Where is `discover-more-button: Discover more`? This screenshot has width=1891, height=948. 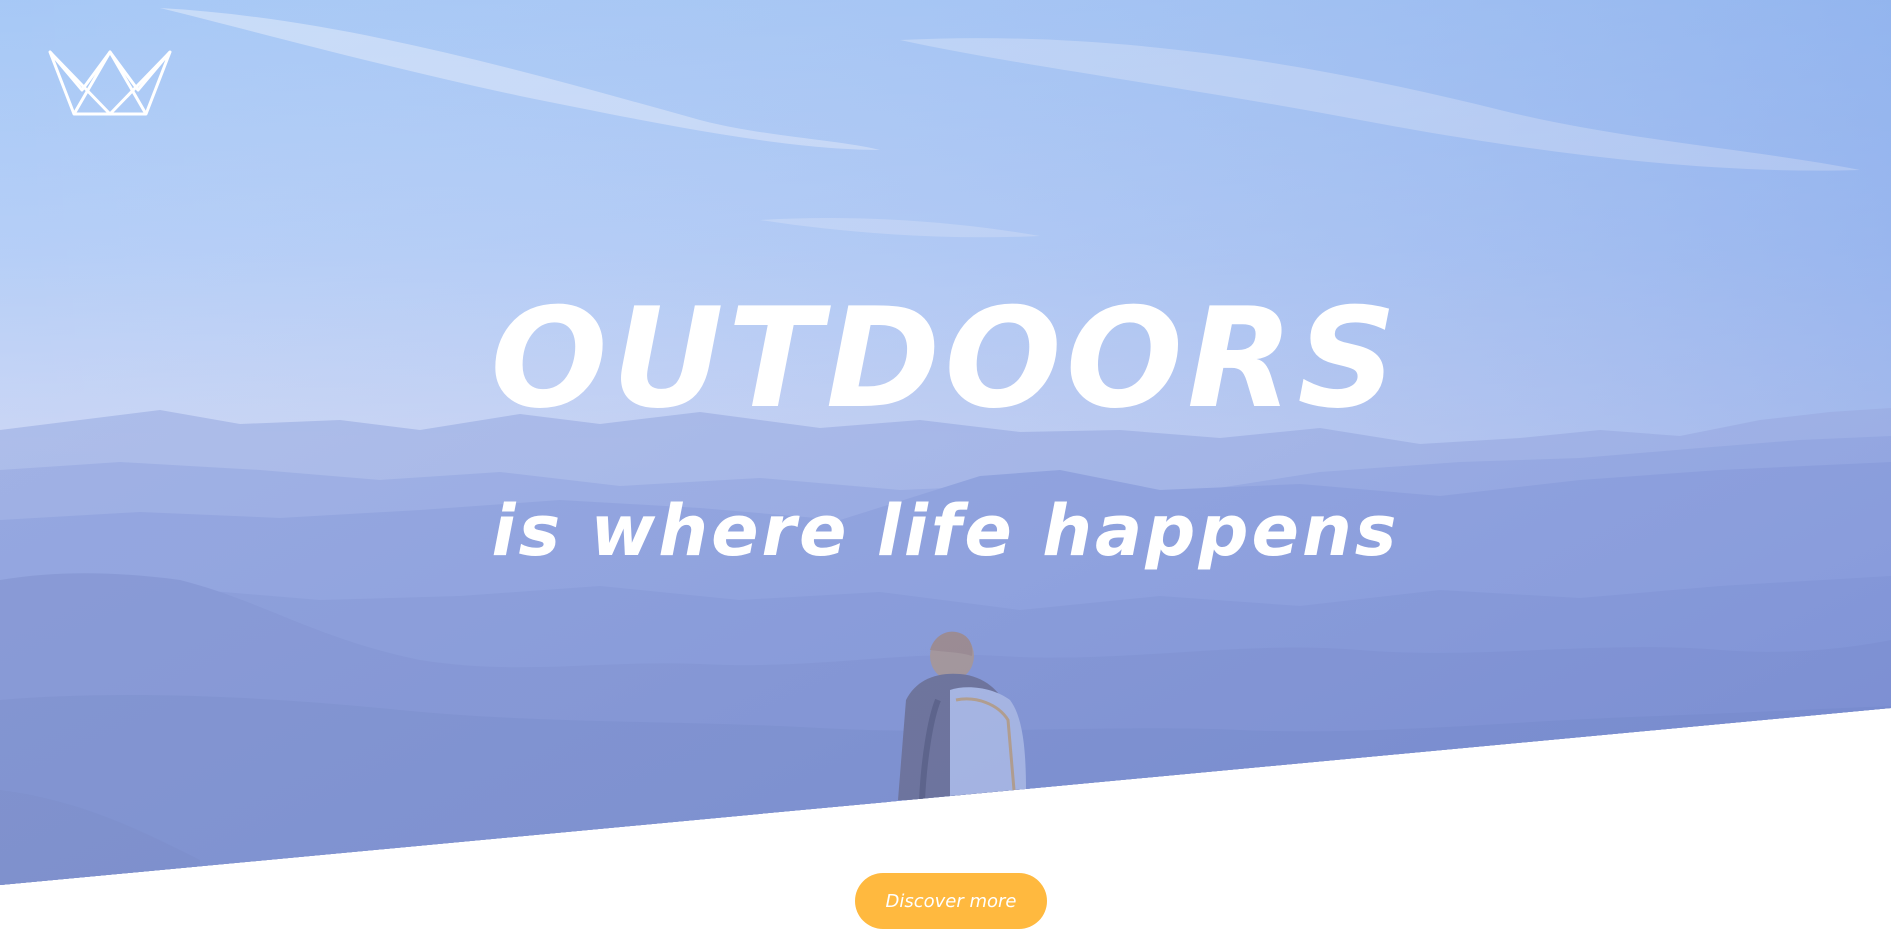
discover-more-button: Discover more is located at coordinates (951, 901).